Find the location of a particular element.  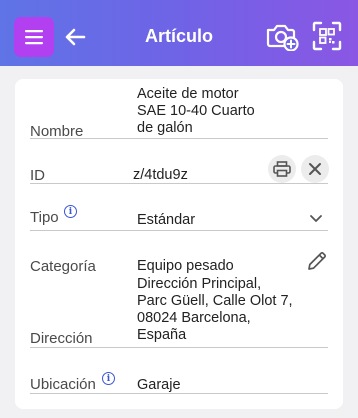

add-photo-button is located at coordinates (282, 36).